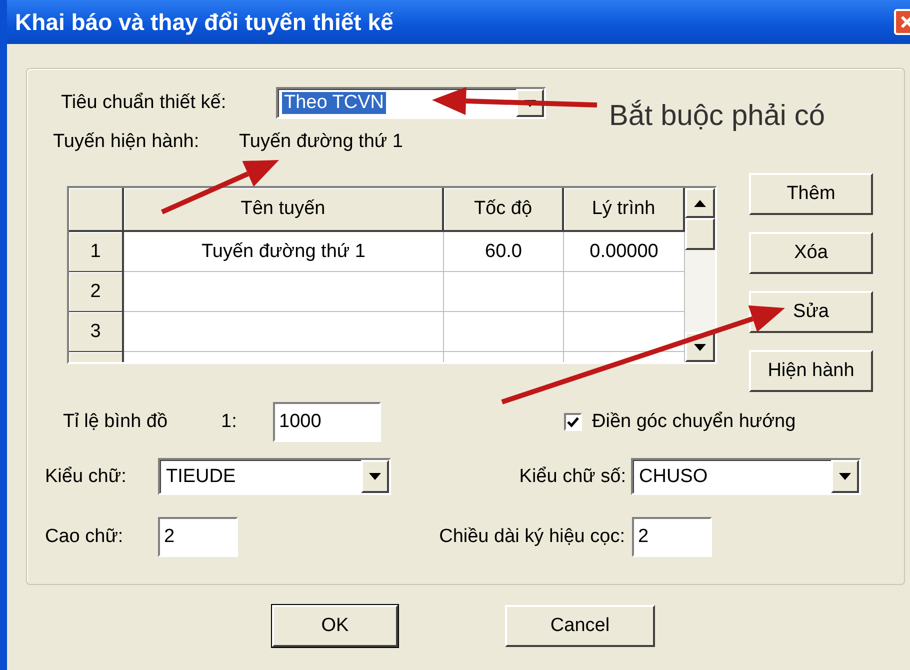  Describe the element at coordinates (811, 253) in the screenshot. I see `side-button: Xóa` at that location.